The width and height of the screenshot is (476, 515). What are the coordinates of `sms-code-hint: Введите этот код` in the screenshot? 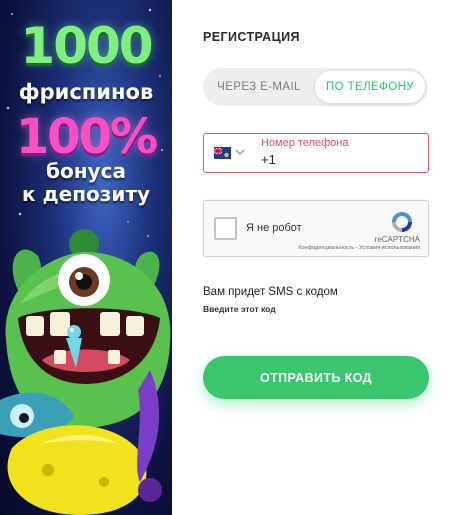 It's located at (239, 309).